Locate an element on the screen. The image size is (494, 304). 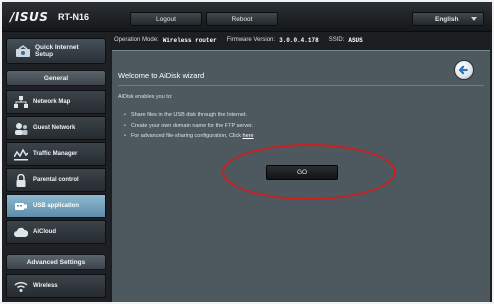
sidebar-item-label: Guest Network is located at coordinates (54, 128).